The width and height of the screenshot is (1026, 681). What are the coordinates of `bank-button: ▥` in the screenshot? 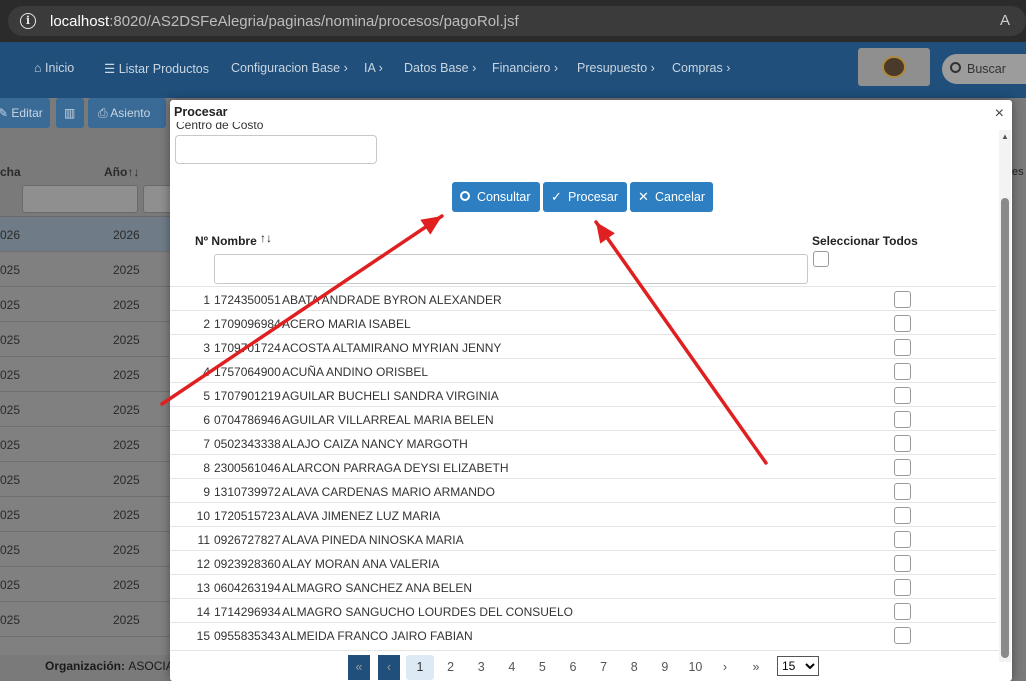 It's located at (70, 113).